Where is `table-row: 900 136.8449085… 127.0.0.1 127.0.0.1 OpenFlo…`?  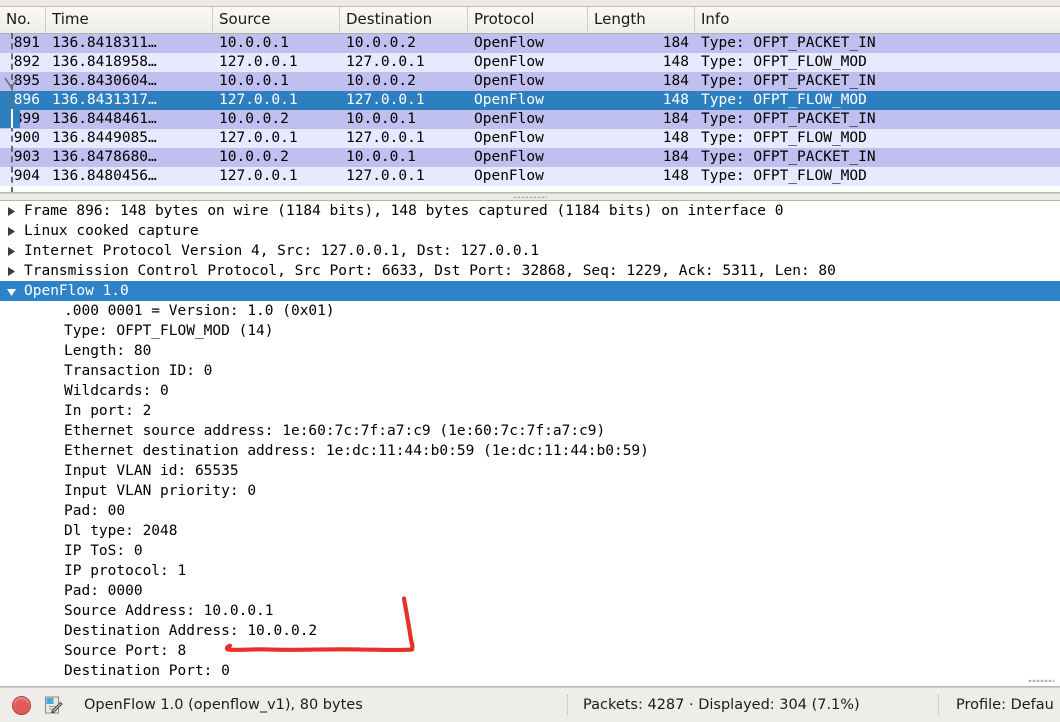 table-row: 900 136.8449085… 127.0.0.1 127.0.0.1 OpenFlo… is located at coordinates (530, 138).